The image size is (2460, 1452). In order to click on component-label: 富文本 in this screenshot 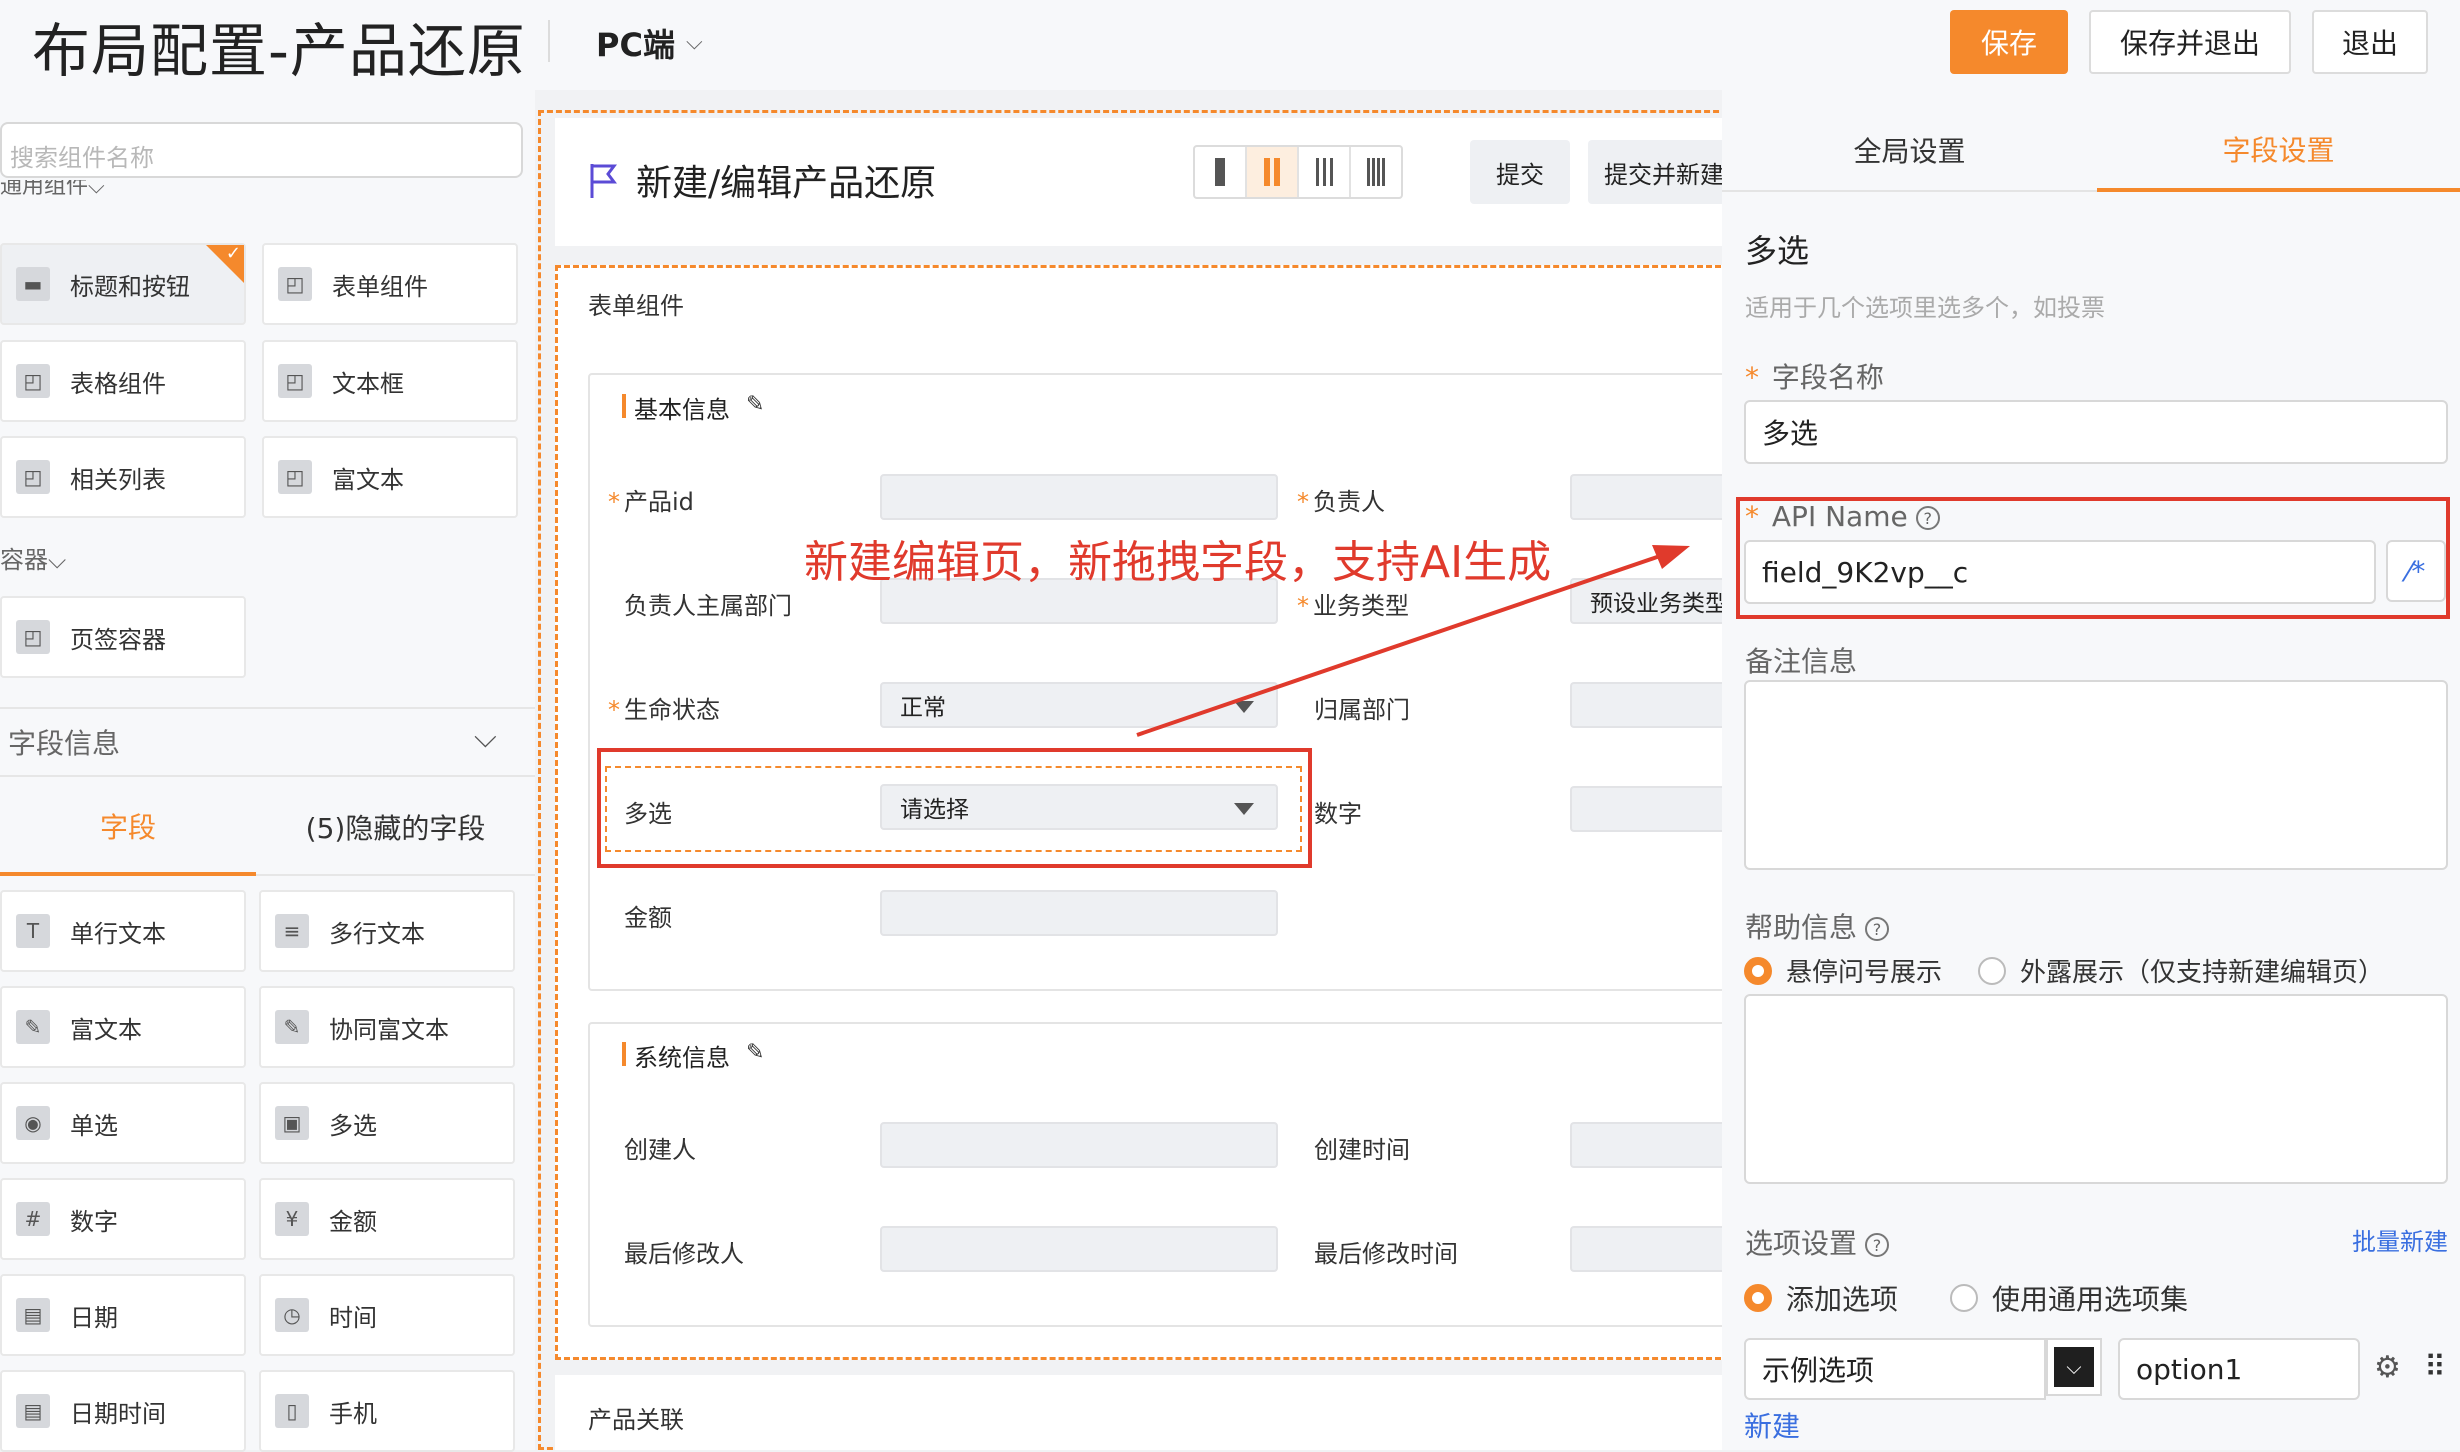, I will do `click(368, 479)`.